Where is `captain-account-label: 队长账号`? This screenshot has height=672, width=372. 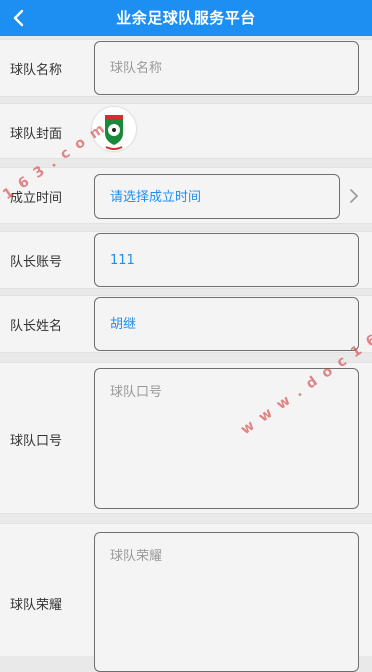 captain-account-label: 队长账号 is located at coordinates (36, 262).